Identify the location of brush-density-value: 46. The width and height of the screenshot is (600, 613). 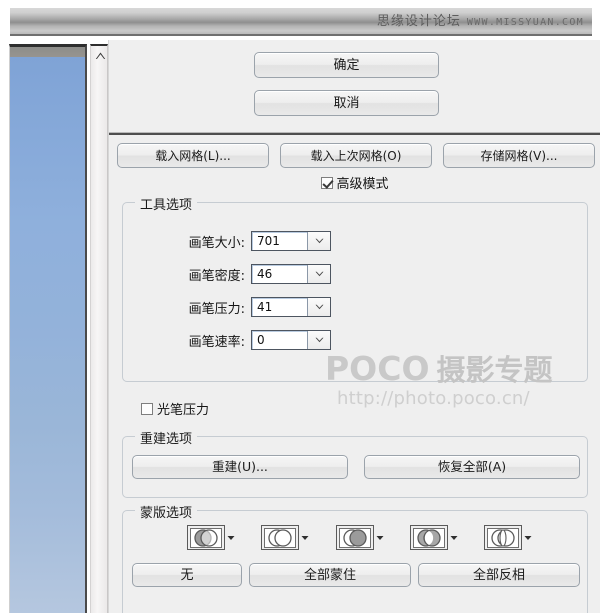
(280, 274).